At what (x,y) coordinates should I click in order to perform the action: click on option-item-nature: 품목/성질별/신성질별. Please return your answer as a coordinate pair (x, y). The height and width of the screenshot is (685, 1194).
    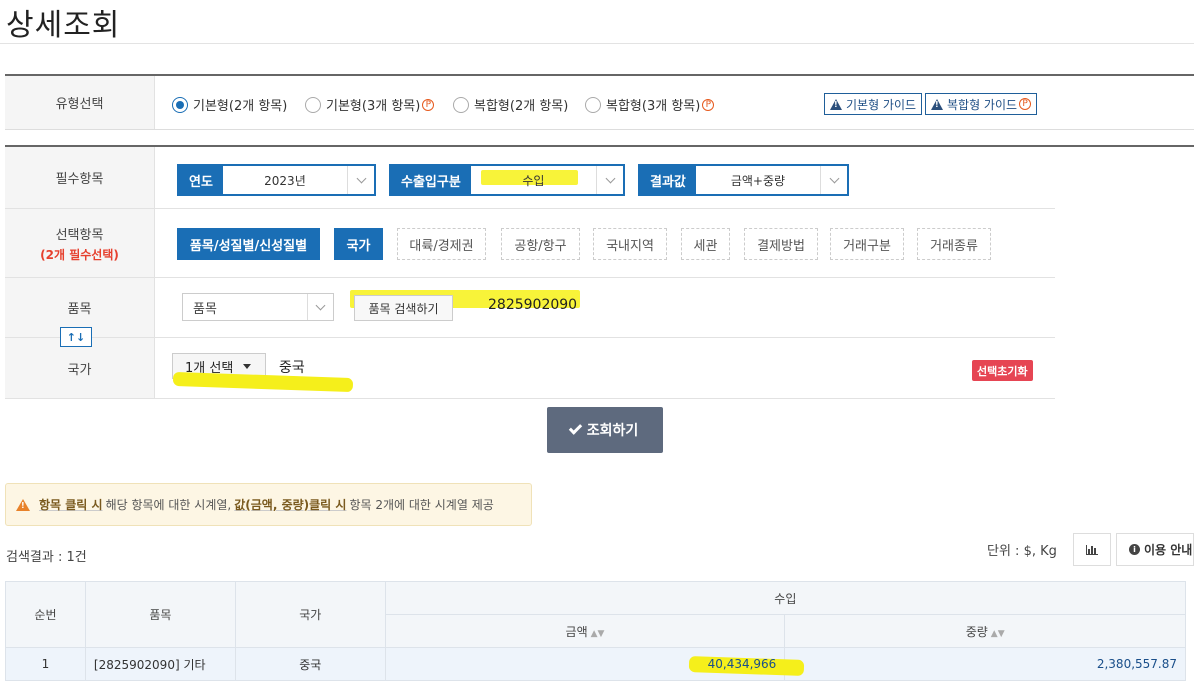
    Looking at the image, I should click on (248, 244).